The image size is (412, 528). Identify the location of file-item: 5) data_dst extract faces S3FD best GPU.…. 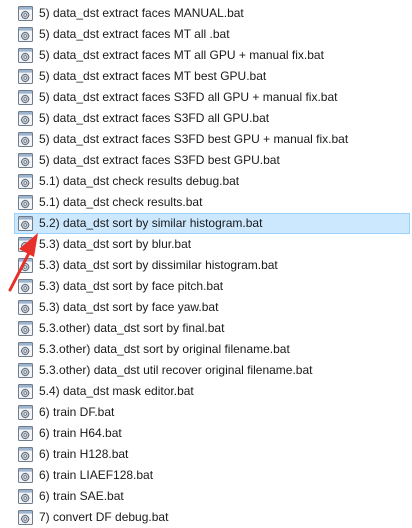
(212, 160).